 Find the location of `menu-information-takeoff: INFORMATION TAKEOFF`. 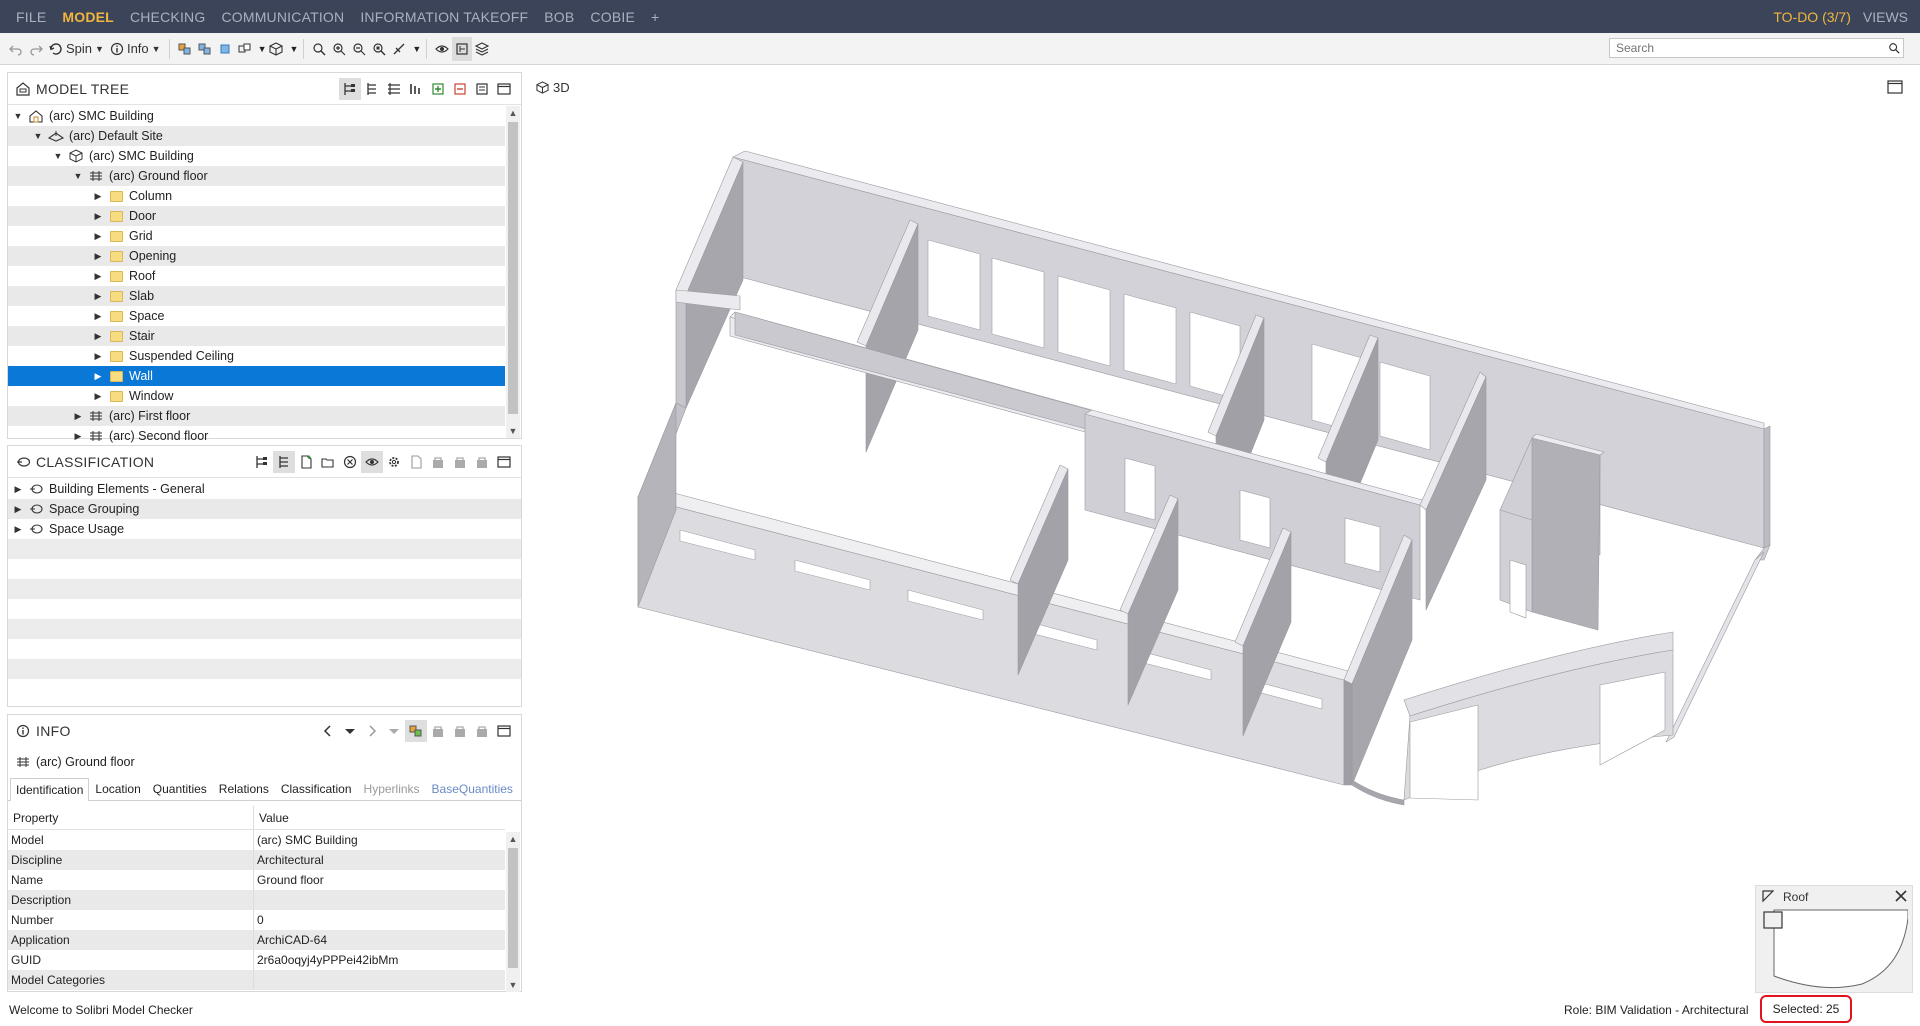

menu-information-takeoff: INFORMATION TAKEOFF is located at coordinates (444, 17).